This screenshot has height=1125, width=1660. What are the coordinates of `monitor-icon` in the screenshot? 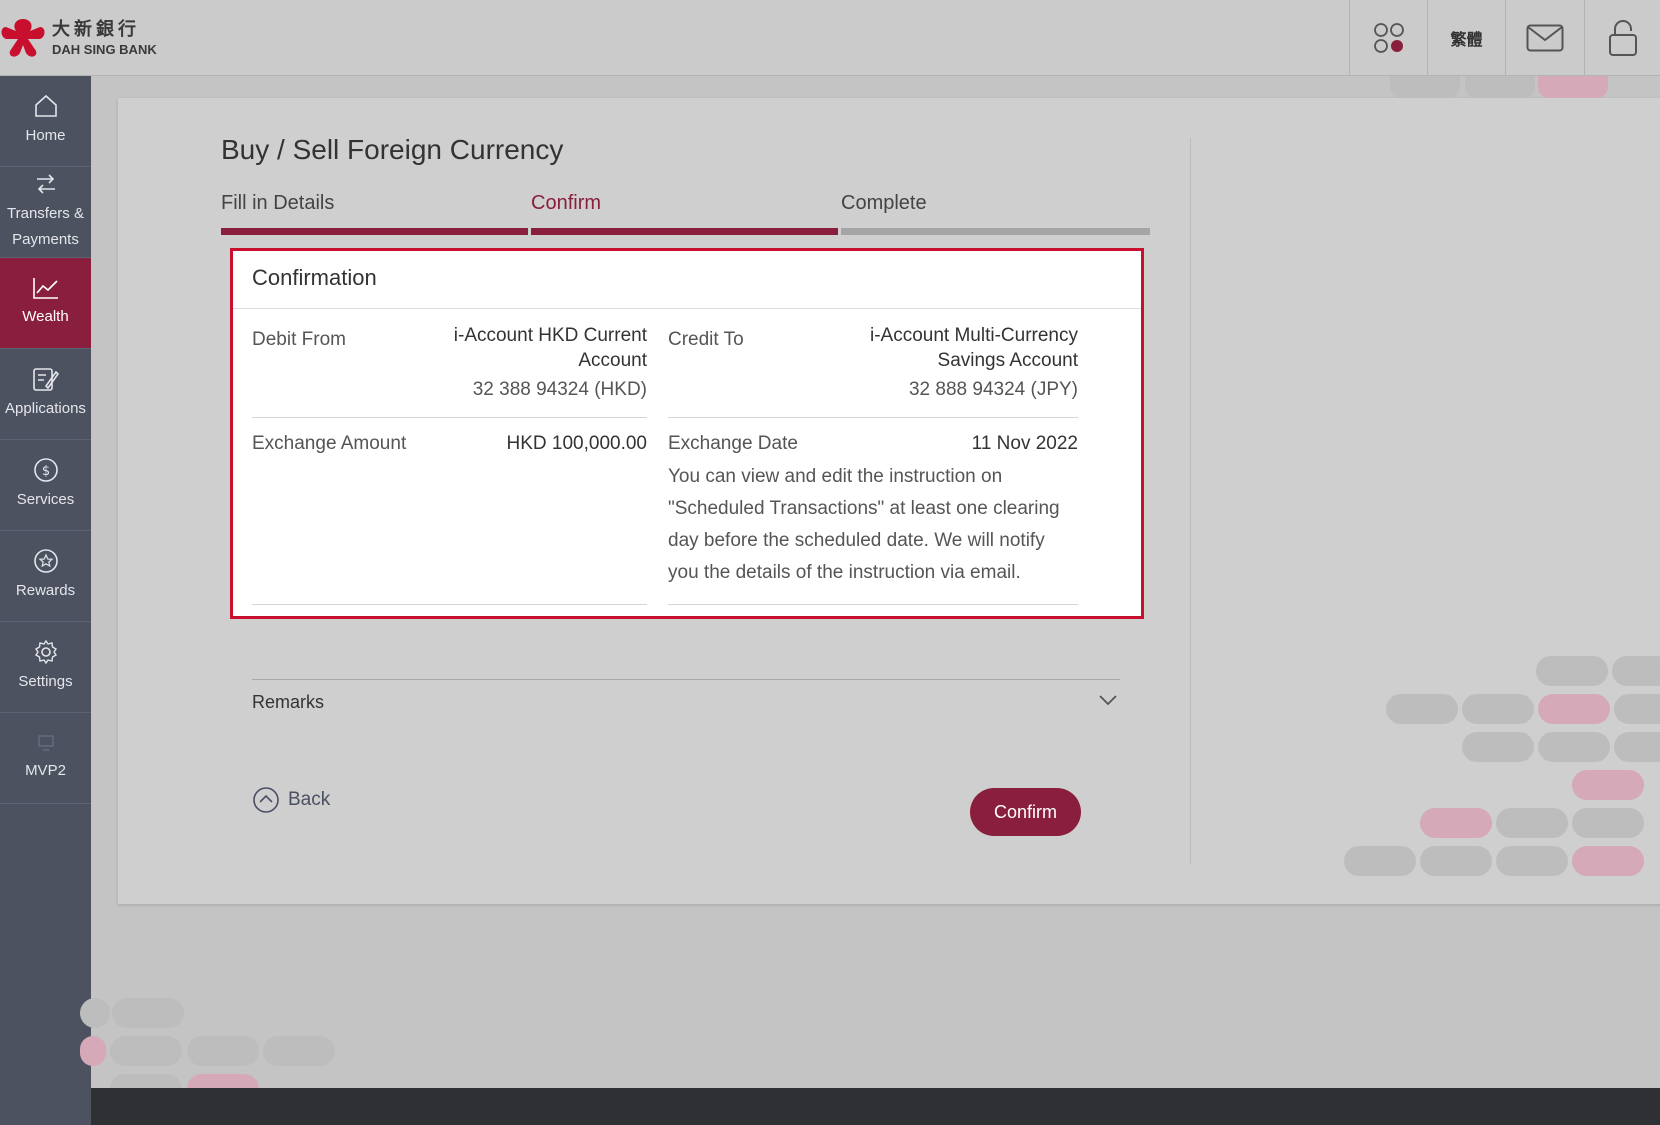 It's located at (45, 743).